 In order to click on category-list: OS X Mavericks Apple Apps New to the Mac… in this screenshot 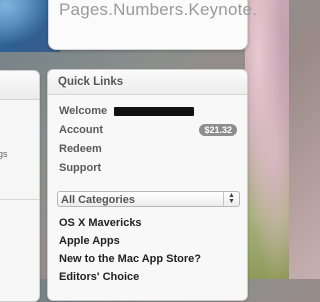, I will do `click(151, 250)`.